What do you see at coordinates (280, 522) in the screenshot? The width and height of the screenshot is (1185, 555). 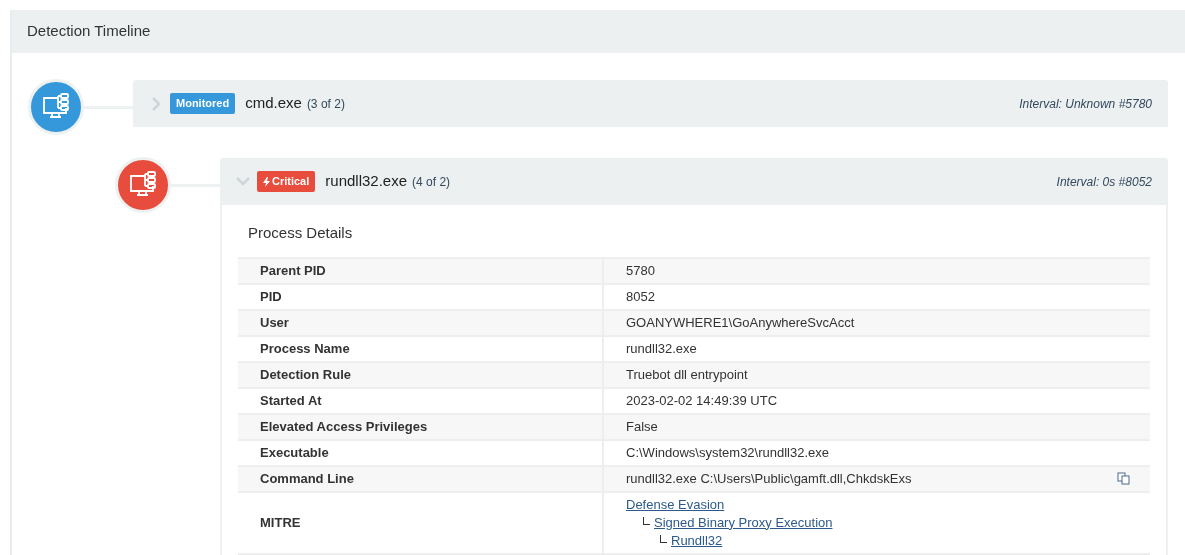 I see `field-label: MITRE` at bounding box center [280, 522].